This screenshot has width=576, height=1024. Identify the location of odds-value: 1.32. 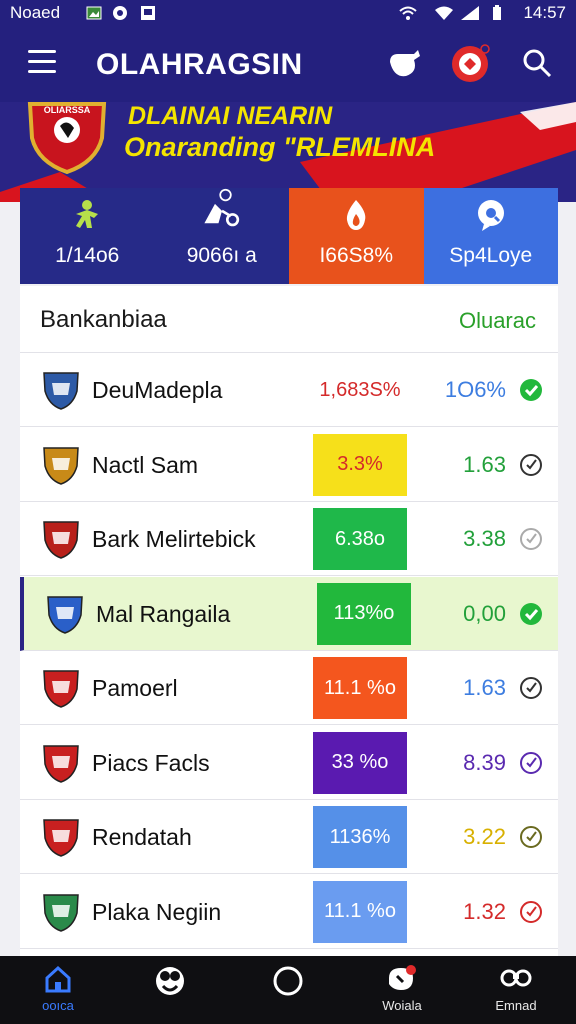
(484, 911).